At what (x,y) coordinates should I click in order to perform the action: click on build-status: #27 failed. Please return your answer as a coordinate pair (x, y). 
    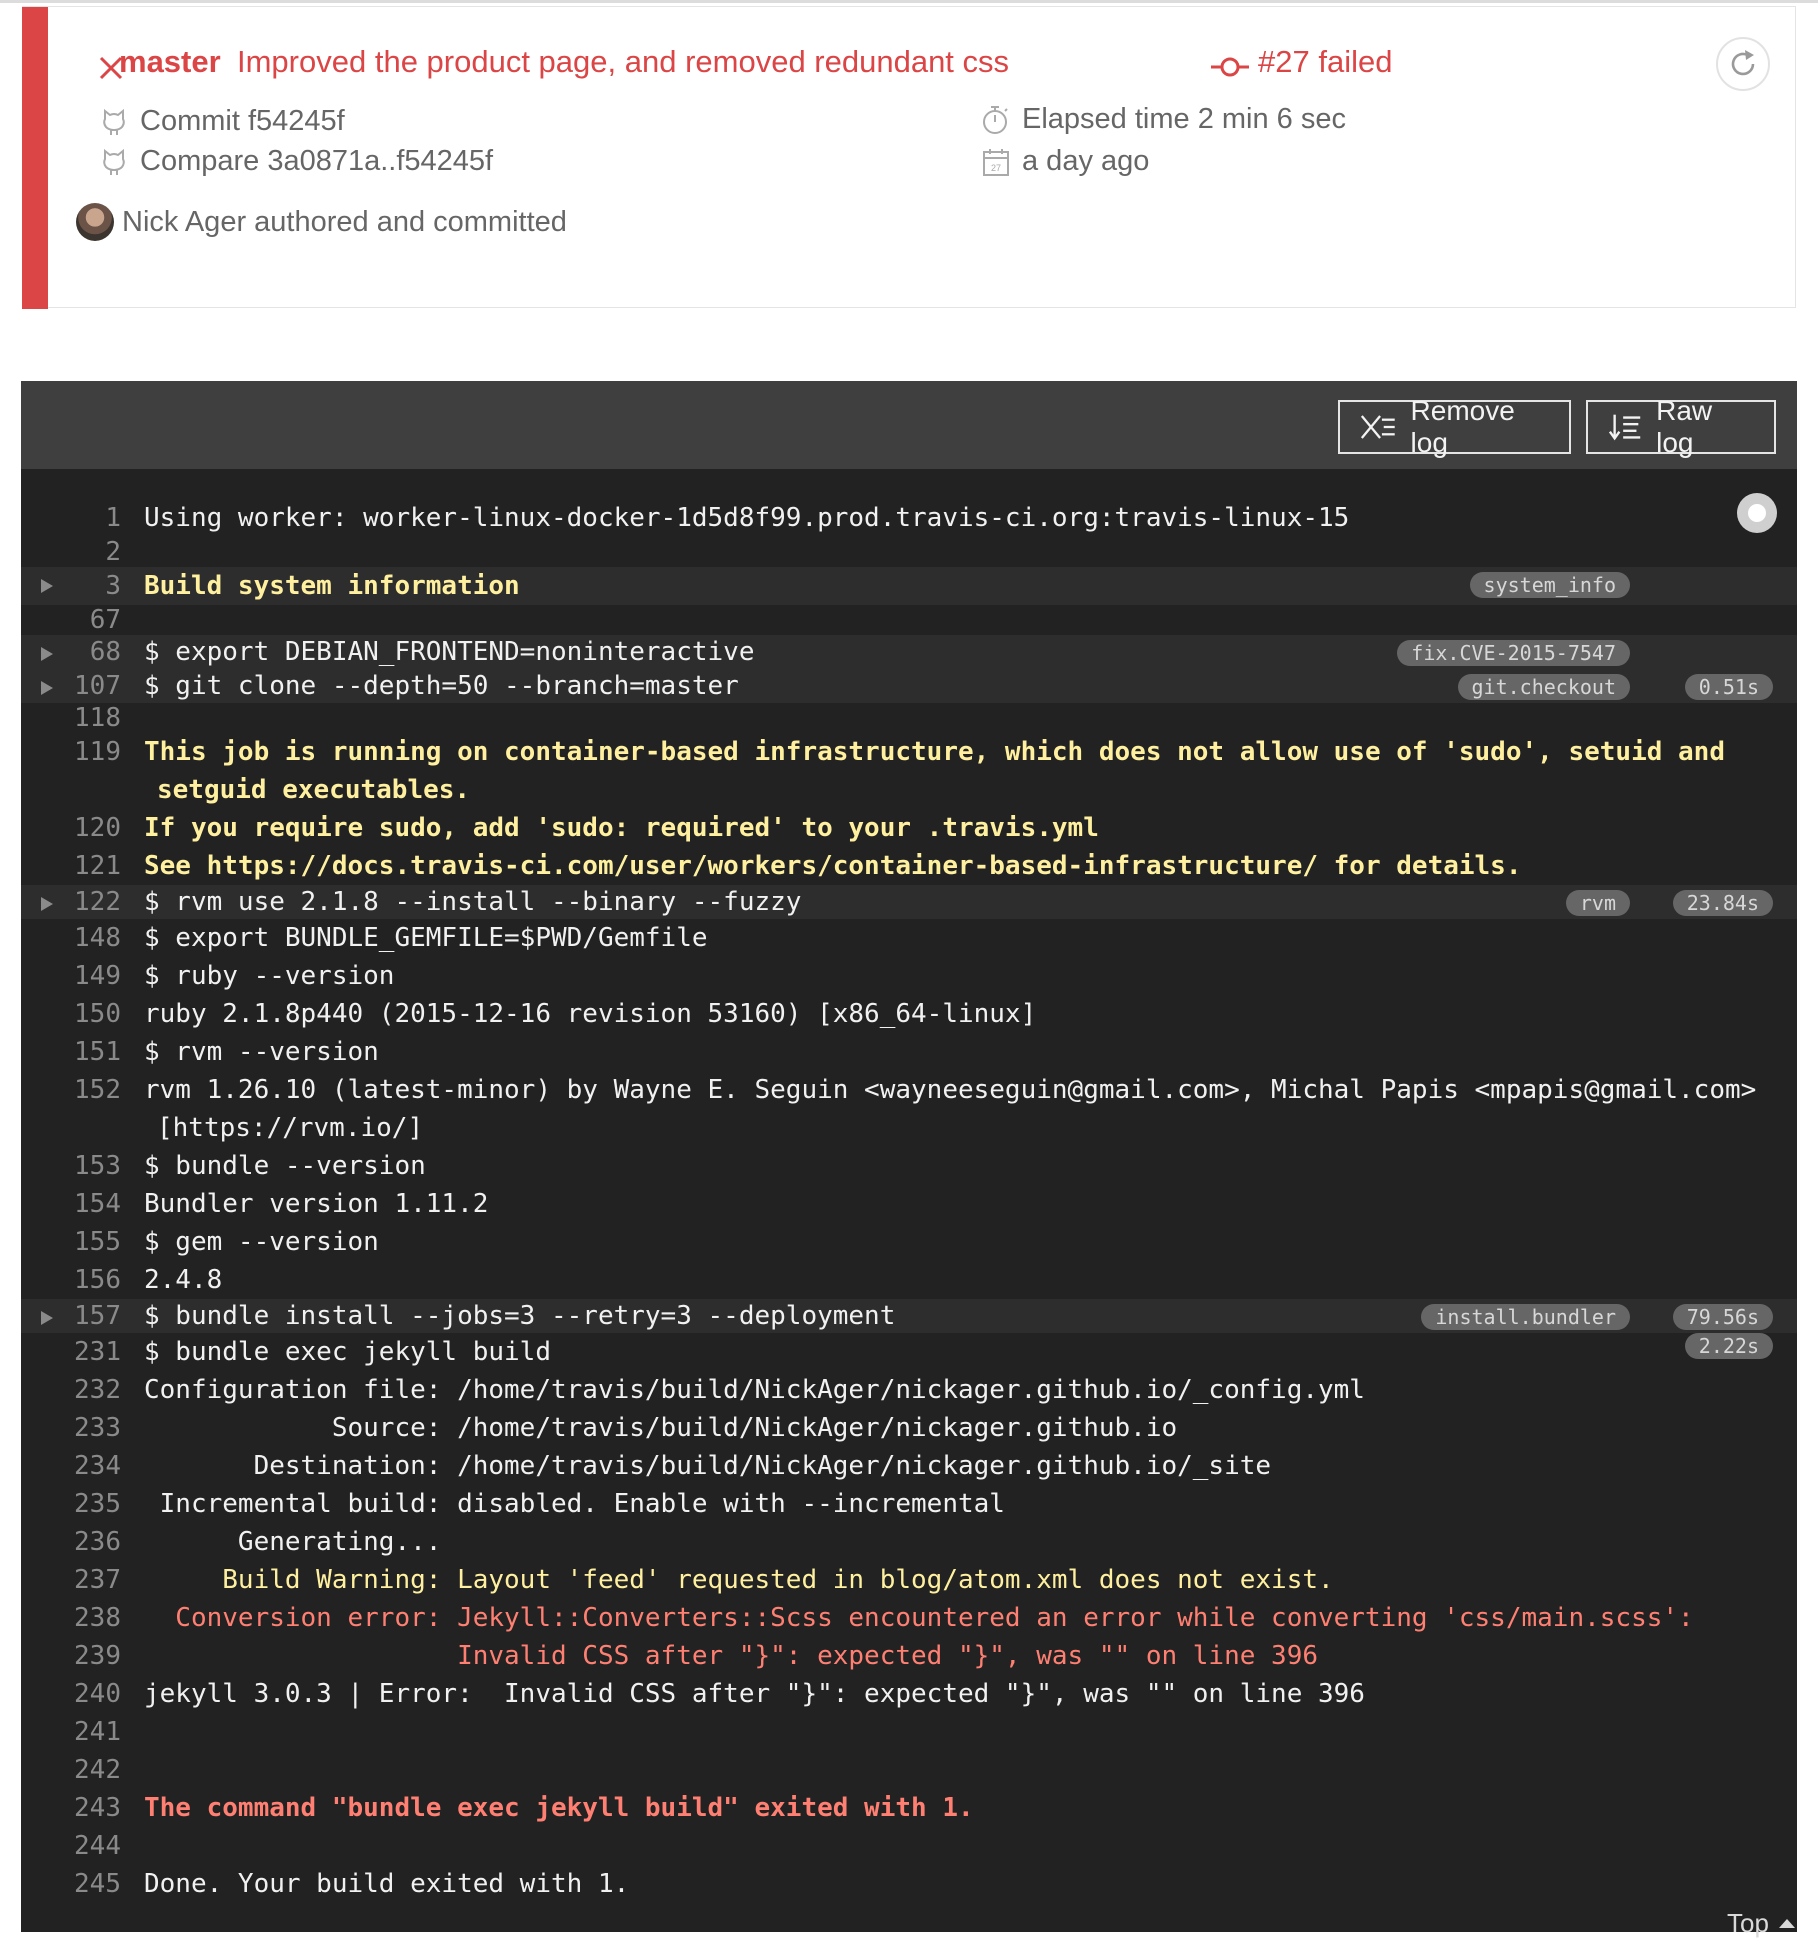
    Looking at the image, I should click on (1325, 62).